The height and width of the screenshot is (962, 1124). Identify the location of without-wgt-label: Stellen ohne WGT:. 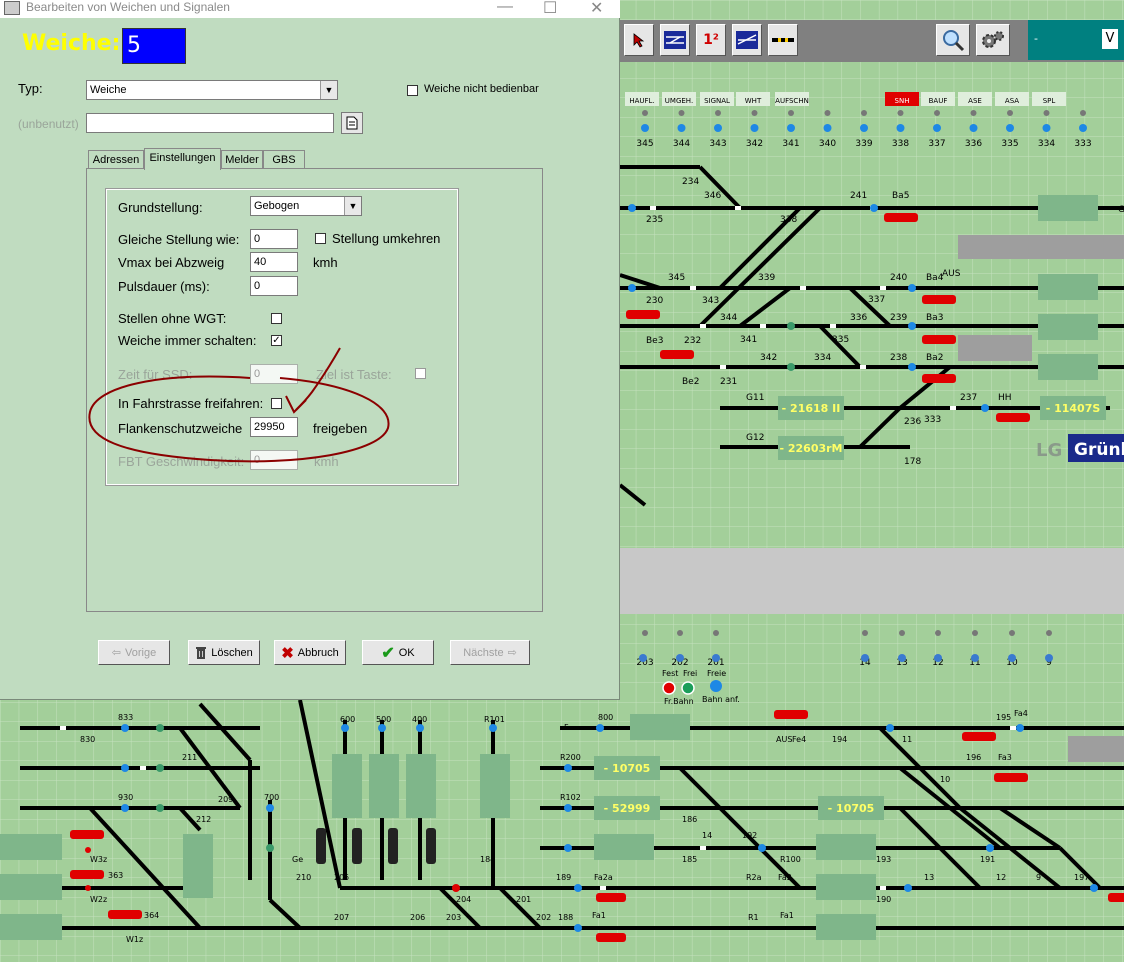
(172, 318).